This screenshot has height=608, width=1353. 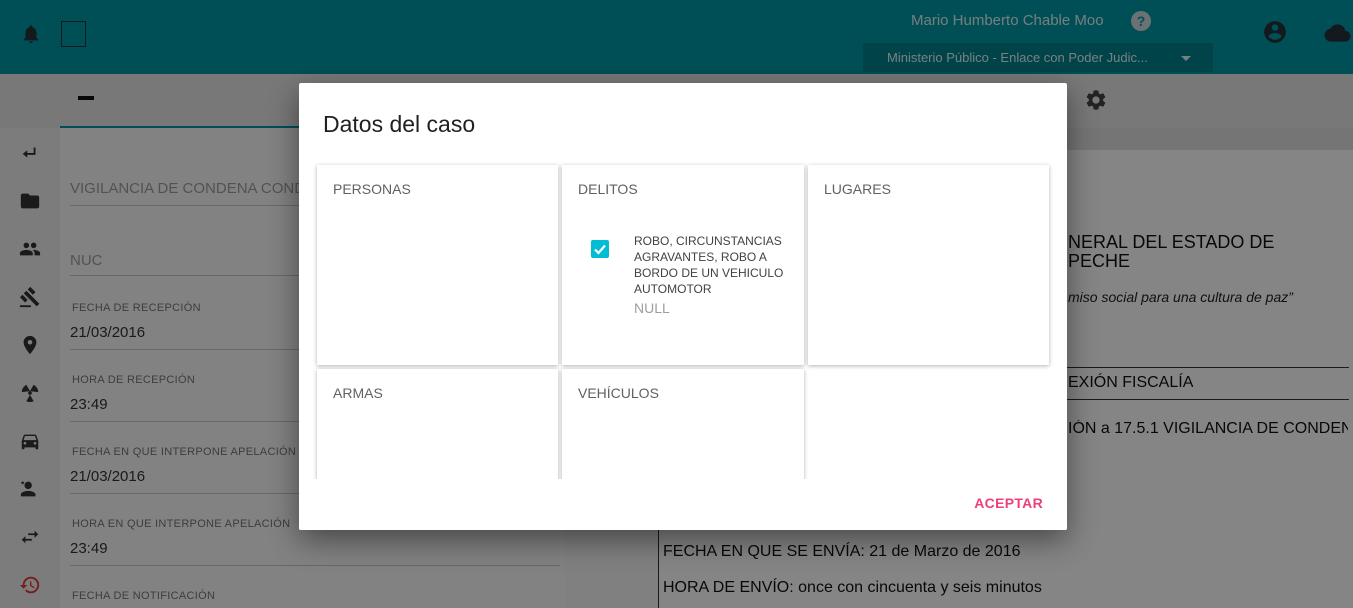 What do you see at coordinates (857, 189) in the screenshot?
I see `card-title: LUGARES` at bounding box center [857, 189].